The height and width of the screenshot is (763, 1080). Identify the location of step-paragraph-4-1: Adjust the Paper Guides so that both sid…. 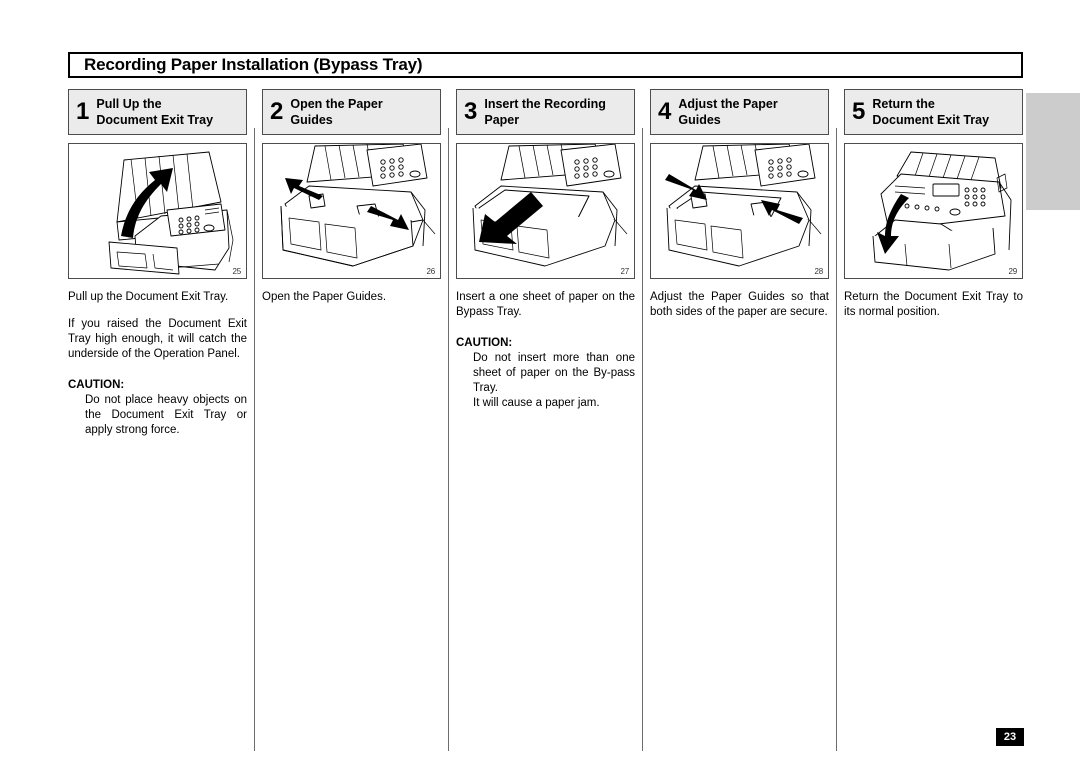
(739, 305).